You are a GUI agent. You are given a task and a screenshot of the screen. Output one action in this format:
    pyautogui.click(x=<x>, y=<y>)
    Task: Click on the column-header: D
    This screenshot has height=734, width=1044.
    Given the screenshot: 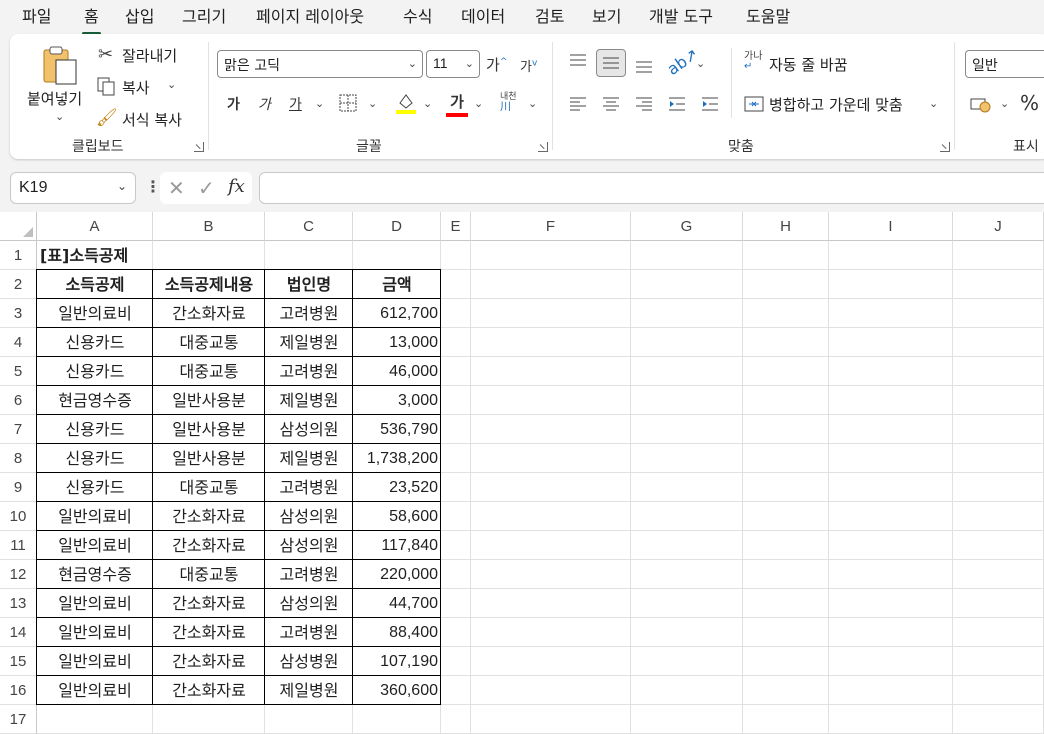 What is the action you would take?
    pyautogui.click(x=397, y=226)
    